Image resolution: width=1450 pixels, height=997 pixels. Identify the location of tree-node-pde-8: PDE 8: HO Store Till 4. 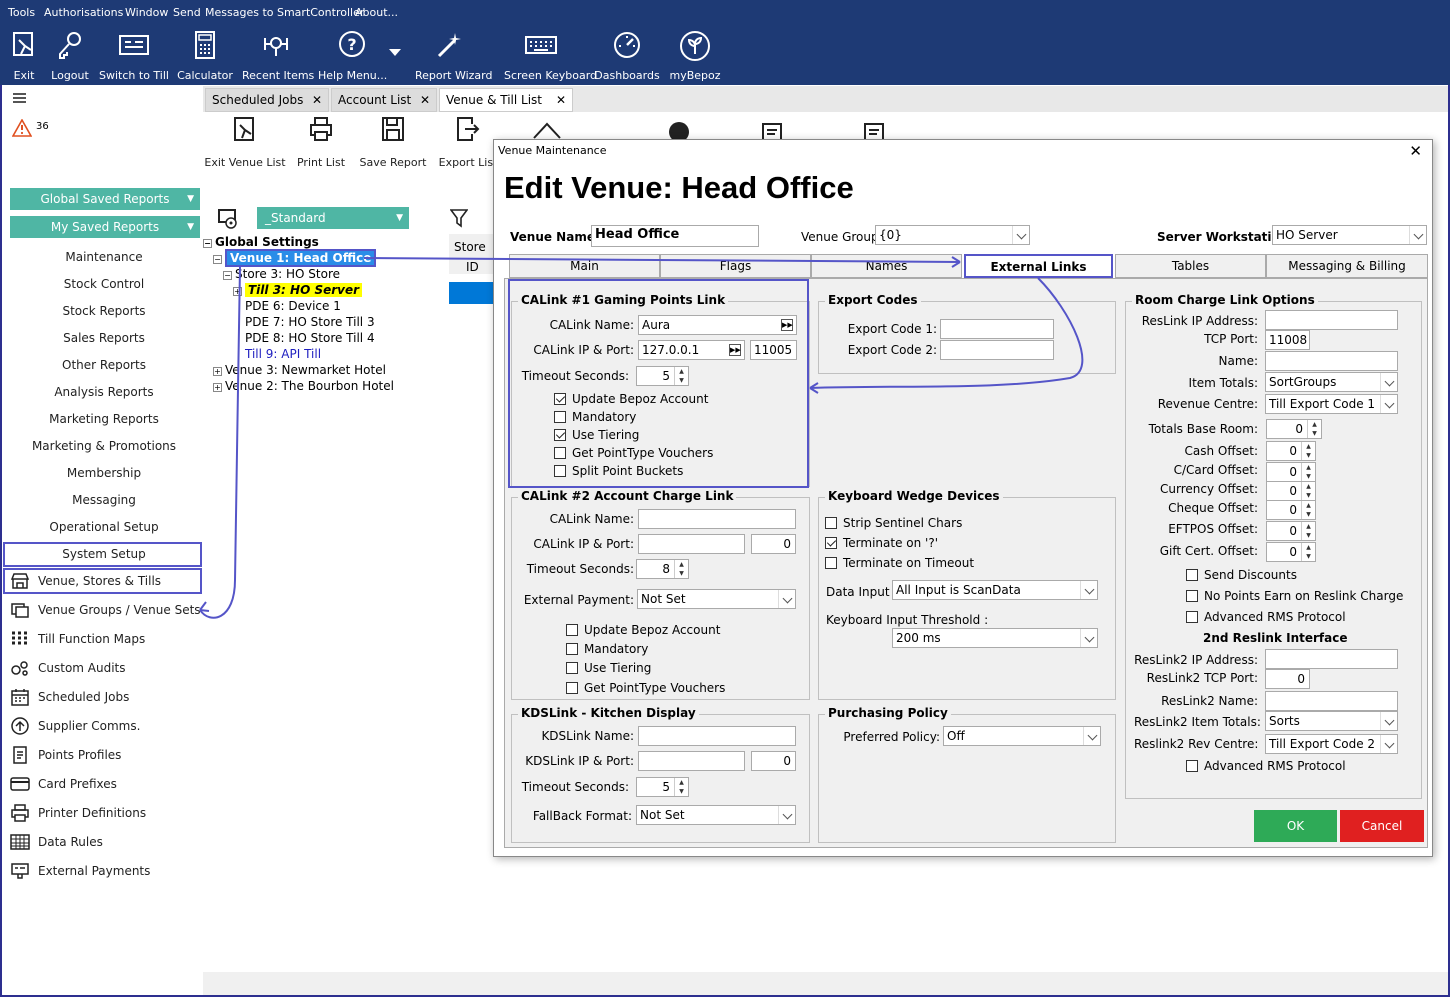
(310, 338).